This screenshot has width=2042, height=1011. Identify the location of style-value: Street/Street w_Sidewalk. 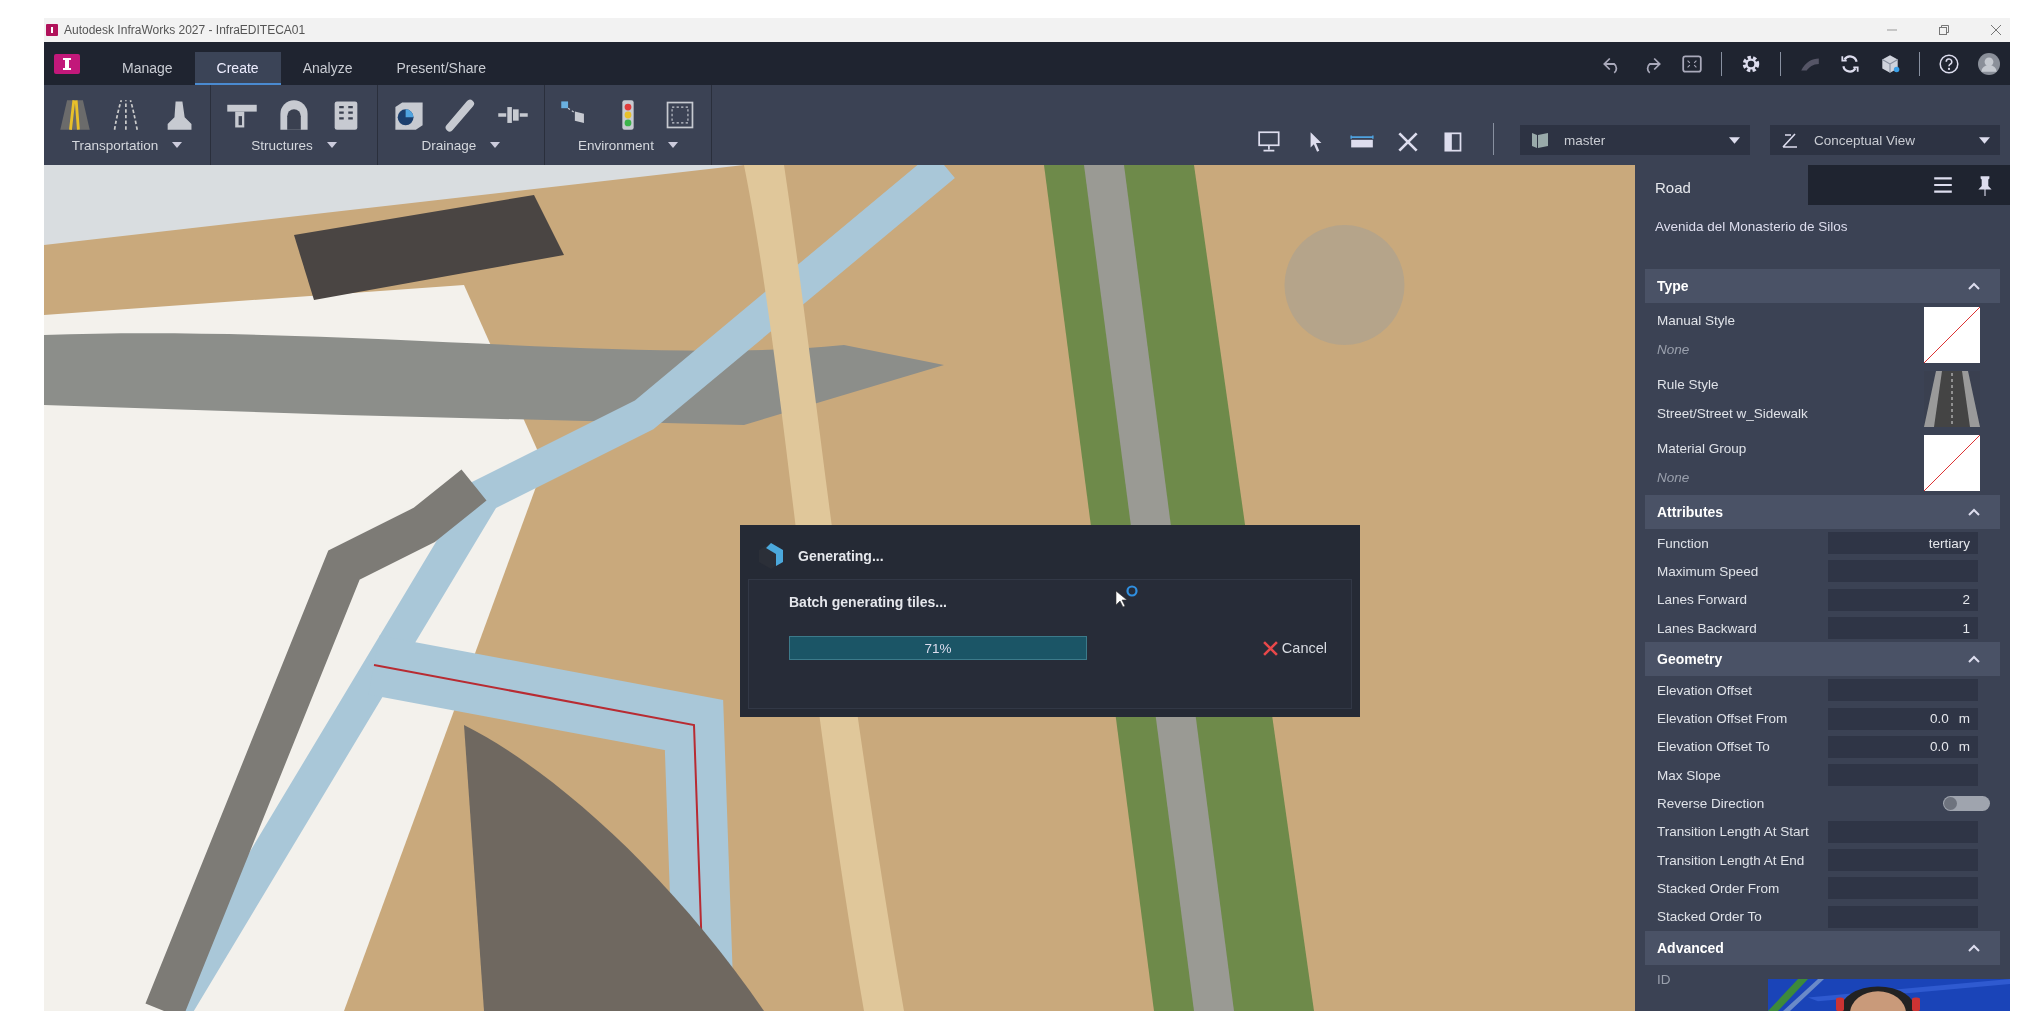
(1732, 413).